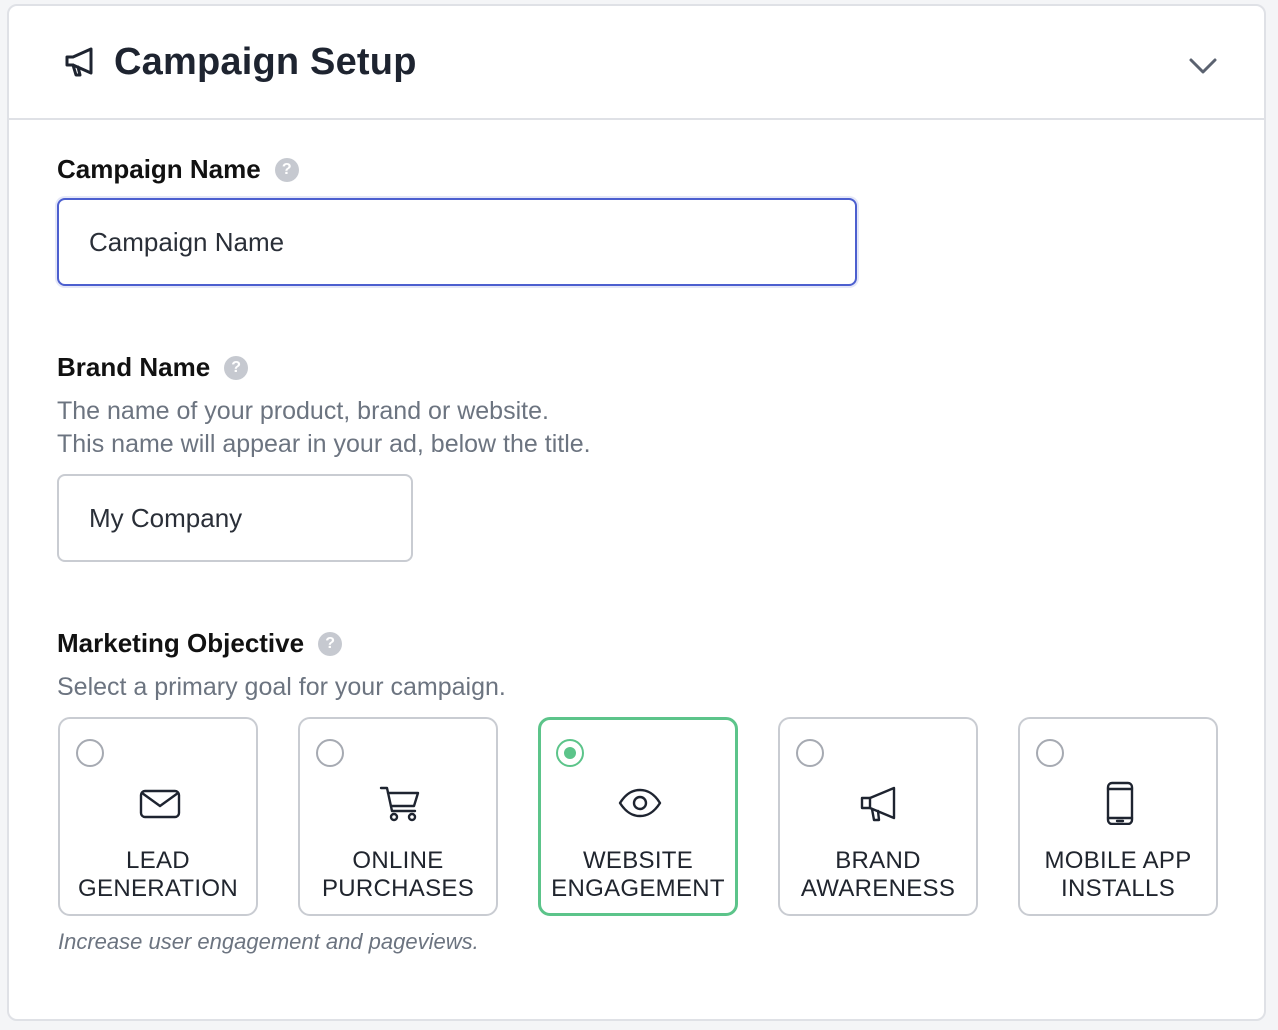 The image size is (1278, 1030). What do you see at coordinates (235, 518) in the screenshot?
I see `brand-name-input` at bounding box center [235, 518].